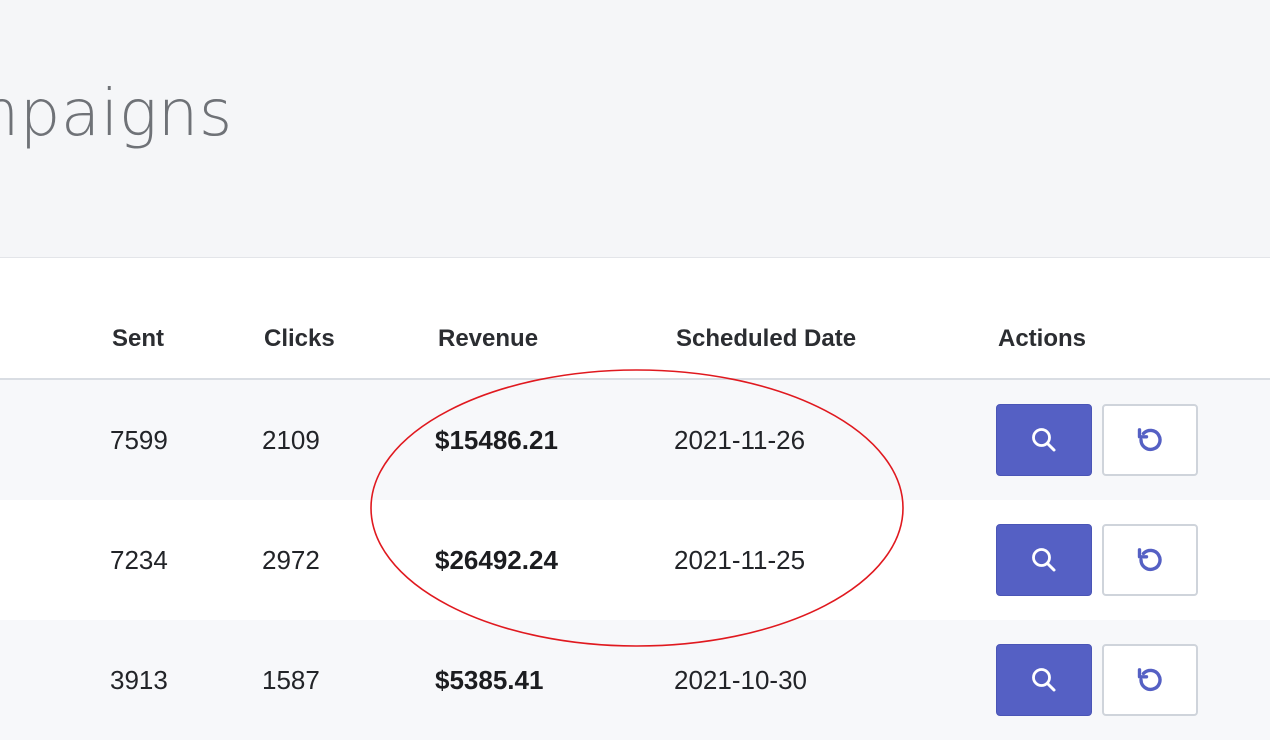  What do you see at coordinates (489, 680) in the screenshot?
I see `revenue-cell: $5385.41` at bounding box center [489, 680].